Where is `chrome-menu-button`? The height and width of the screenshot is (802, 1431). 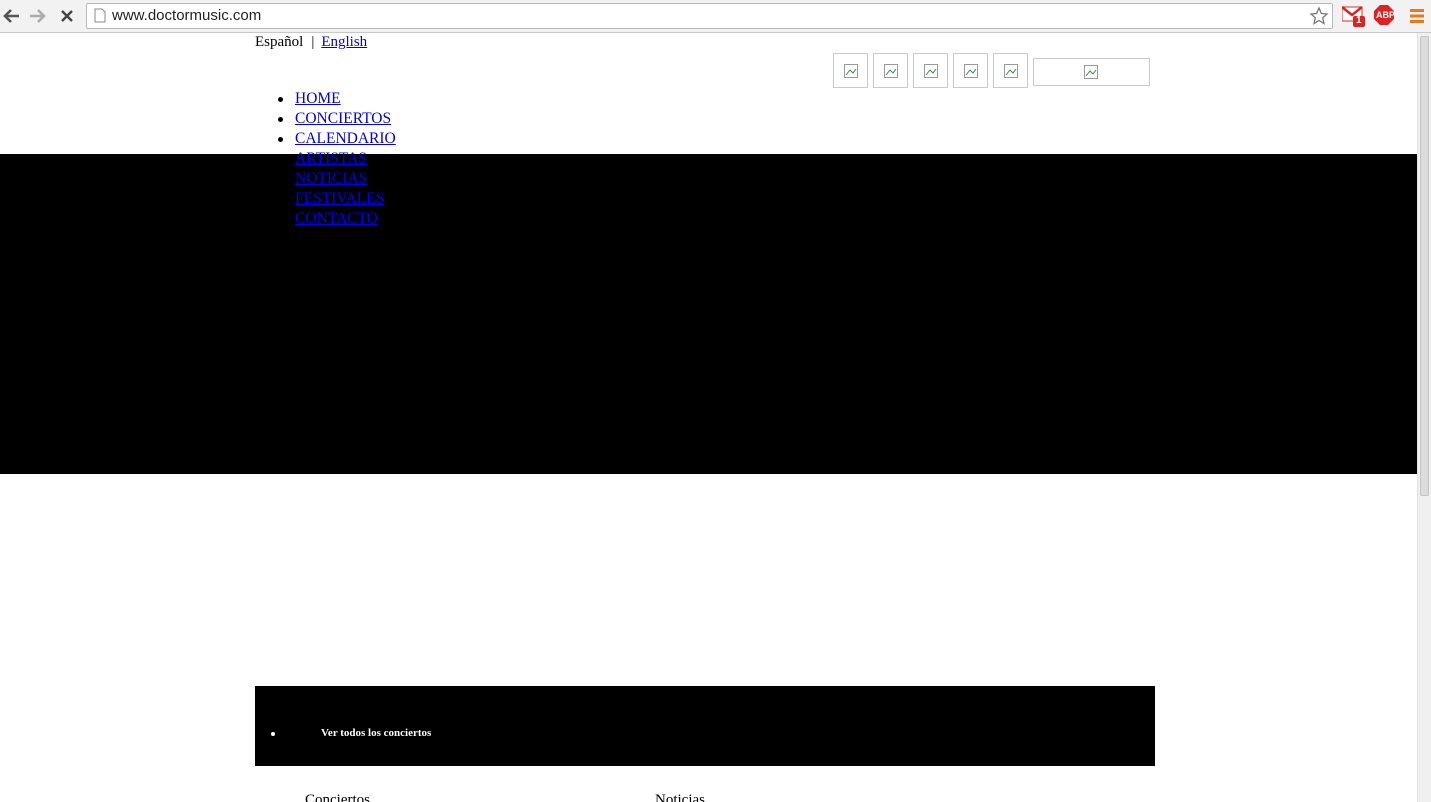
chrome-menu-button is located at coordinates (1417, 18).